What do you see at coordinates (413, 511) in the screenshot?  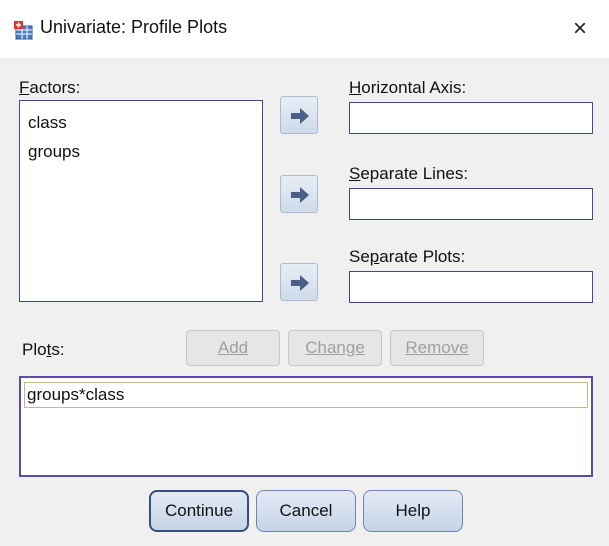 I see `help-button: Help` at bounding box center [413, 511].